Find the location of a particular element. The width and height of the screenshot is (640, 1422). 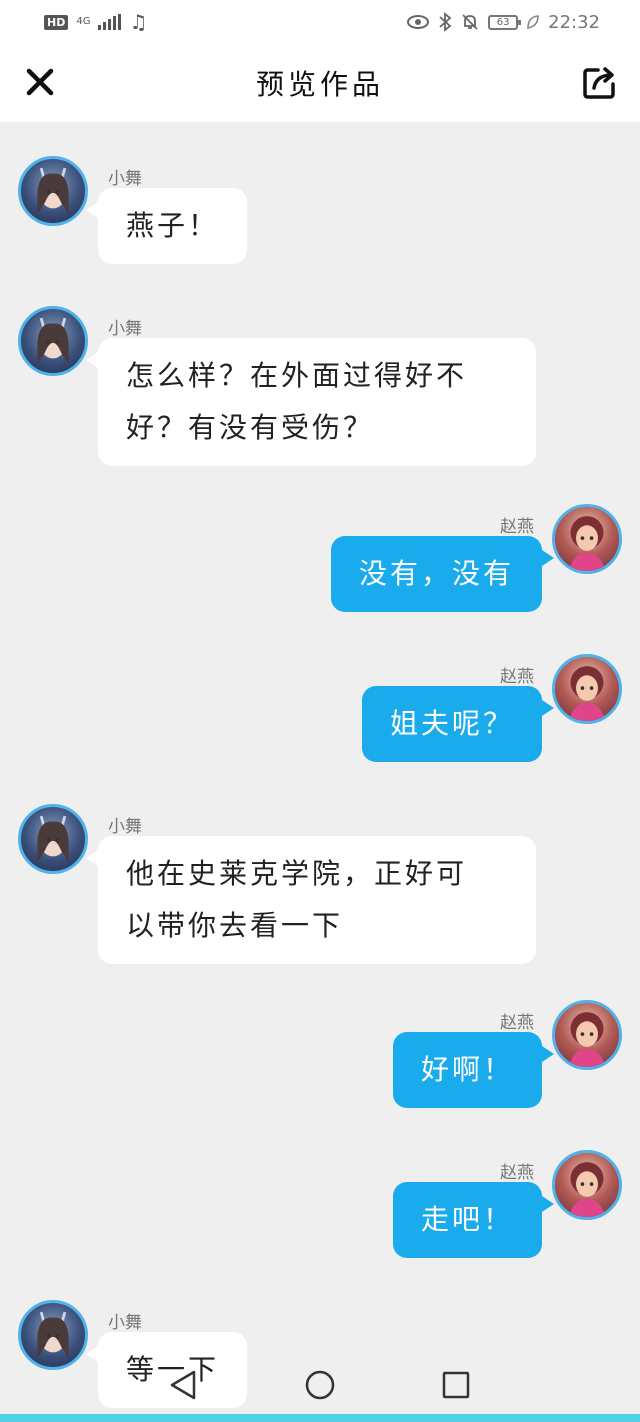

home-circle-icon is located at coordinates (320, 1385).